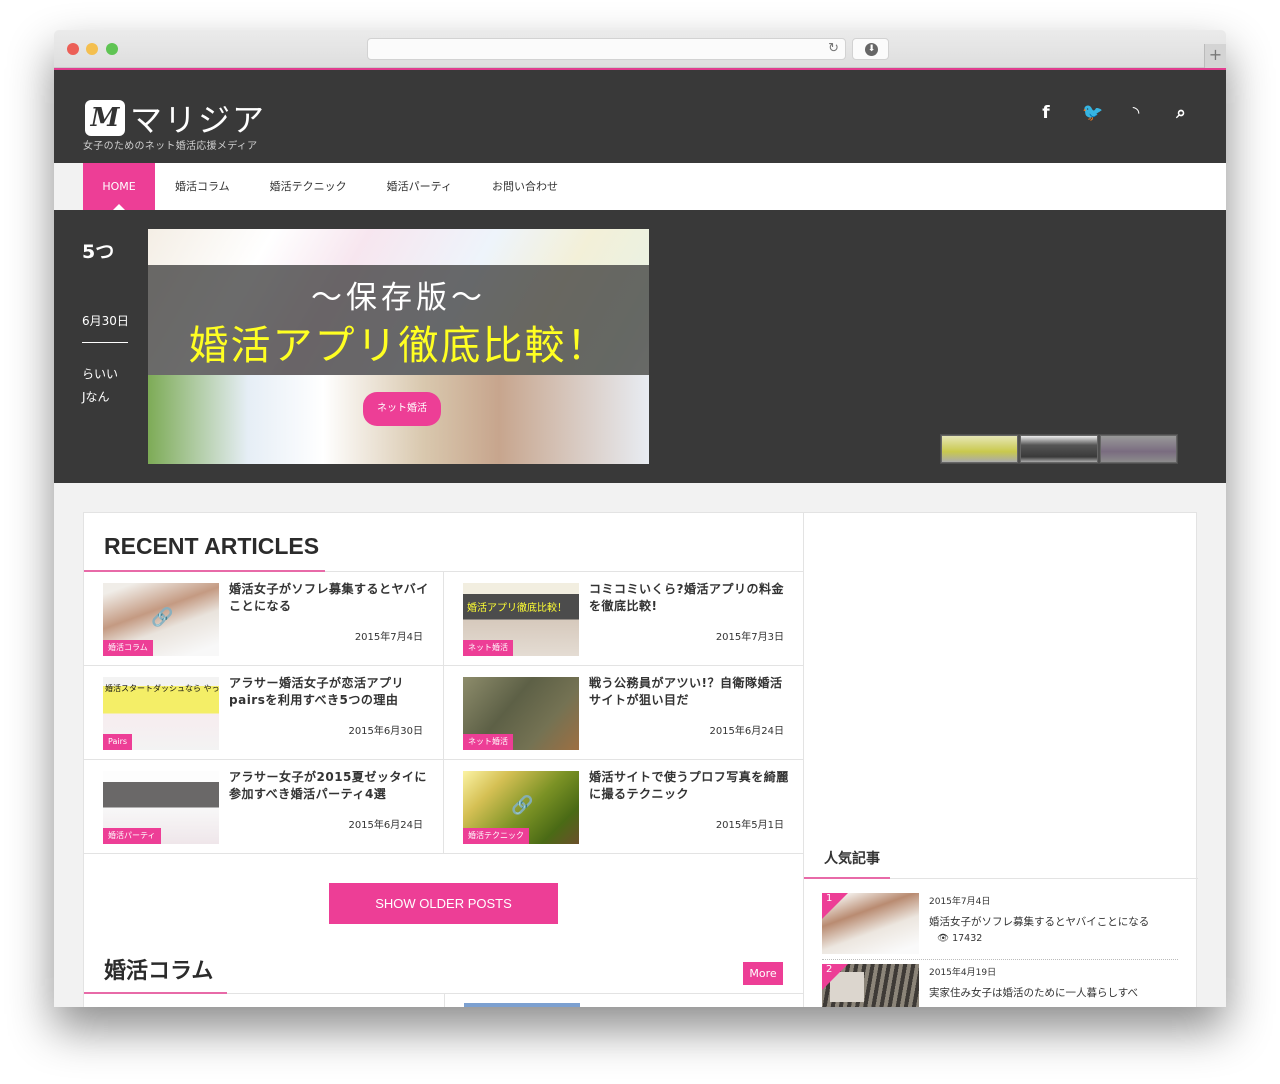 The width and height of the screenshot is (1280, 1084). Describe the element at coordinates (870, 985) in the screenshot. I see `popular-article-thumbnail: 2` at that location.